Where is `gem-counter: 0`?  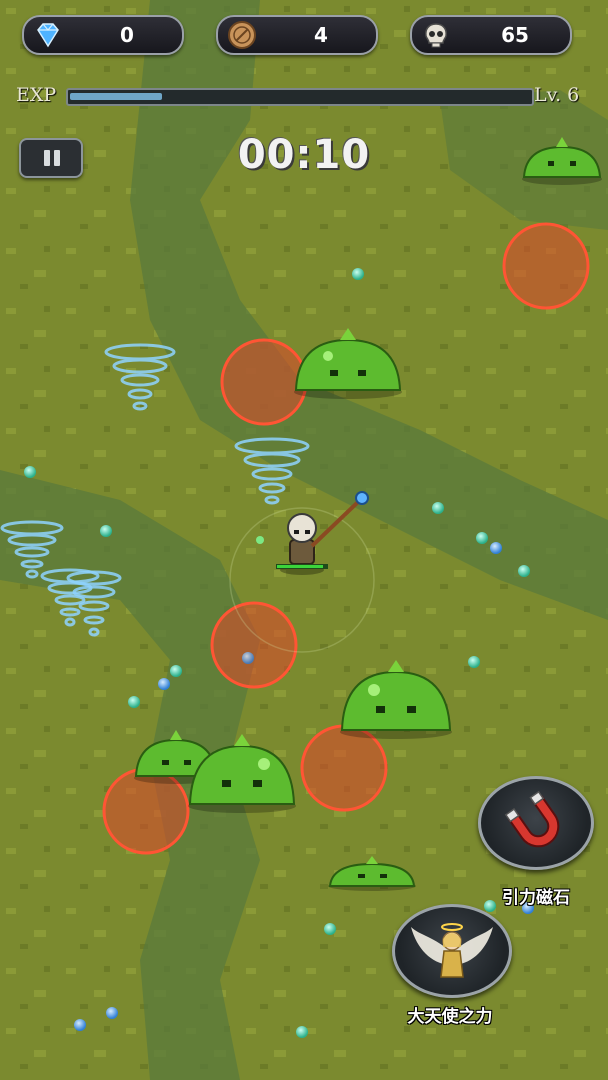
gem-counter: 0 is located at coordinates (103, 35).